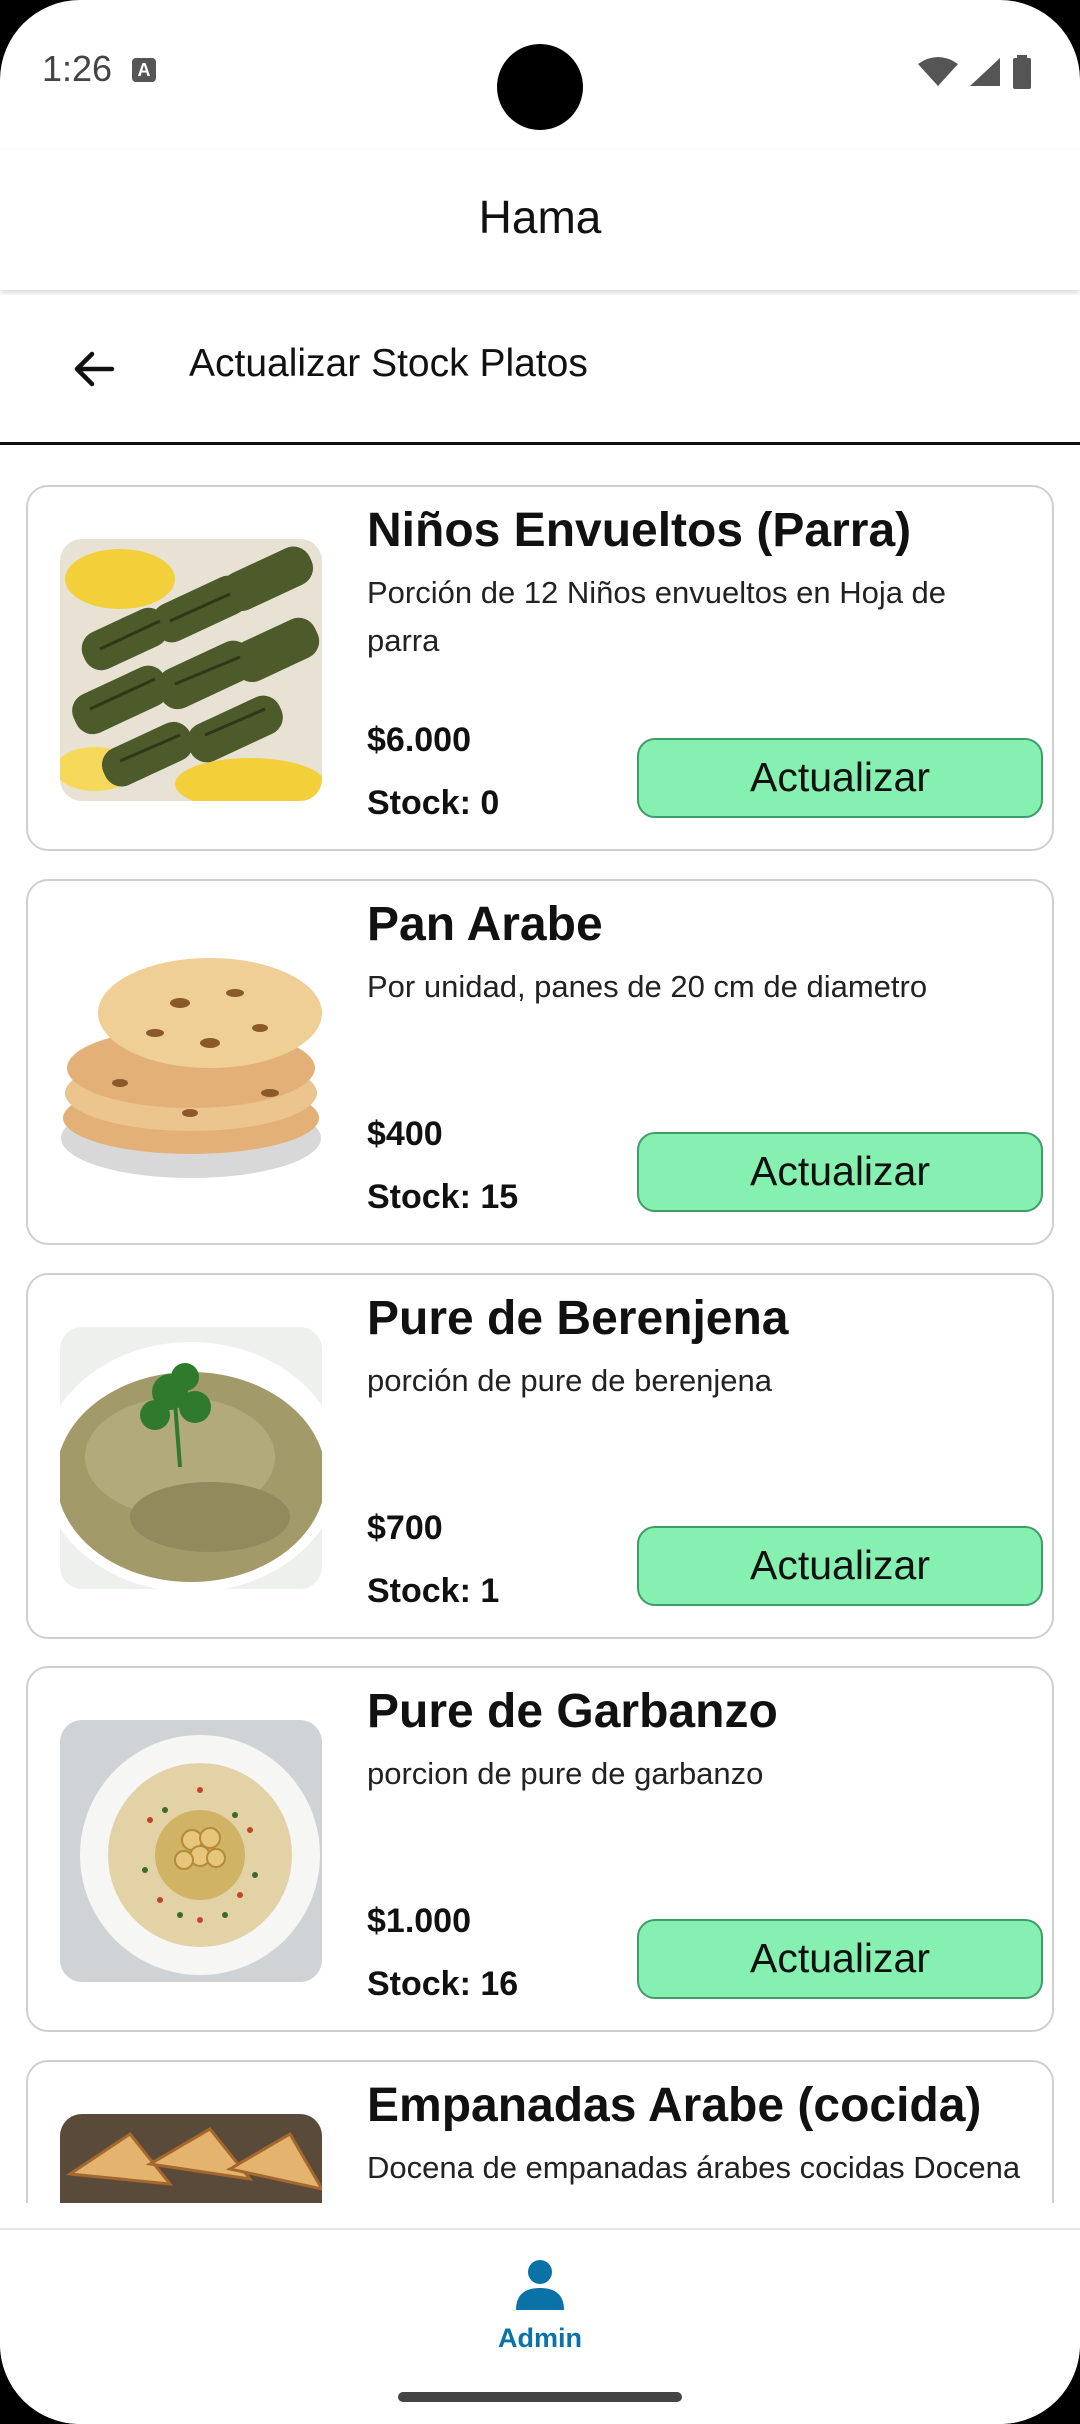  What do you see at coordinates (540, 220) in the screenshot?
I see `app-title: Hama` at bounding box center [540, 220].